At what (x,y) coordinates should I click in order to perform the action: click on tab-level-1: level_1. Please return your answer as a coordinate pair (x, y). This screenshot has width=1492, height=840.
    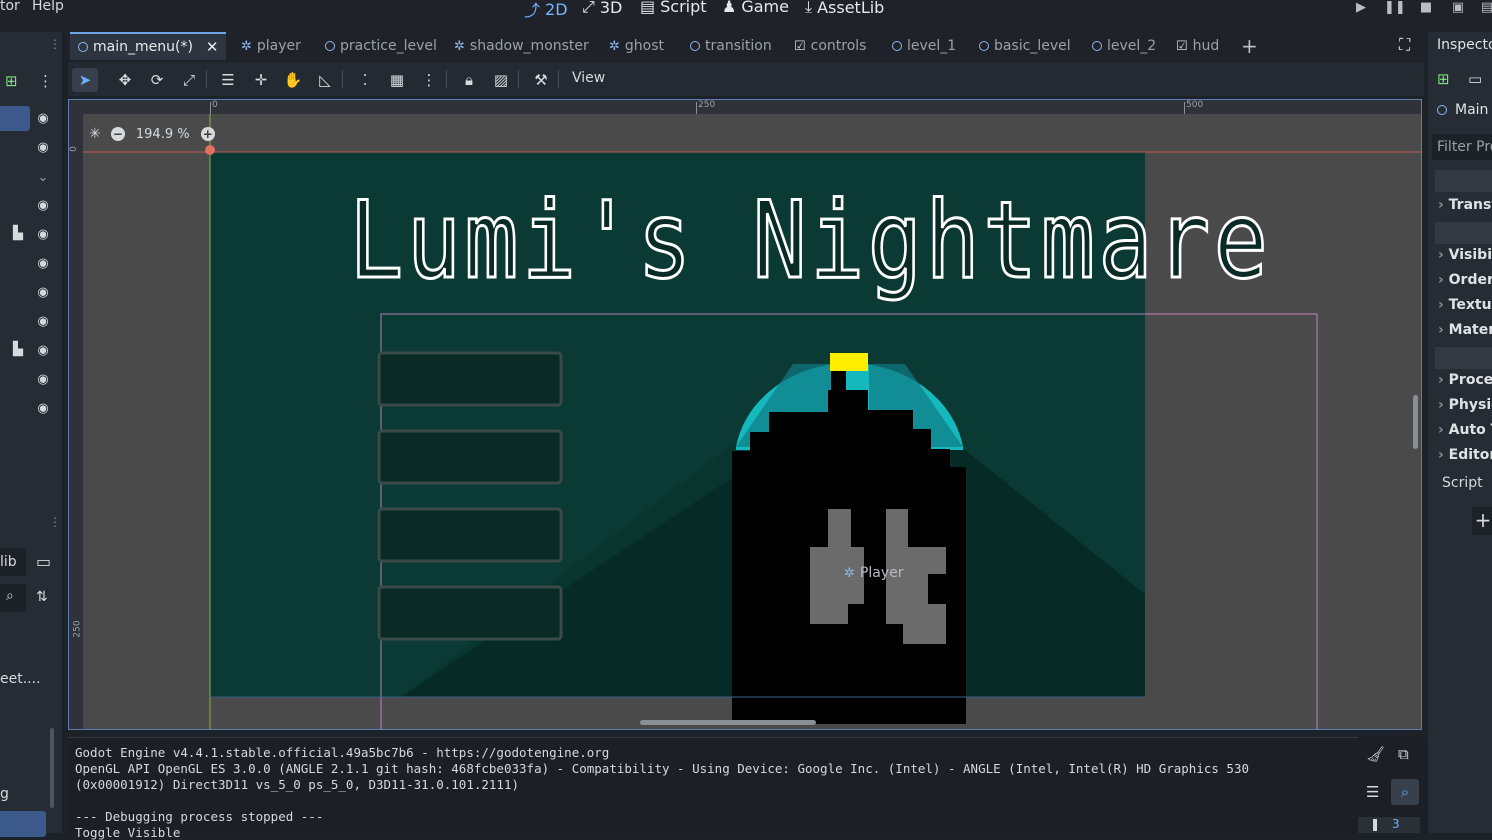
    Looking at the image, I should click on (924, 46).